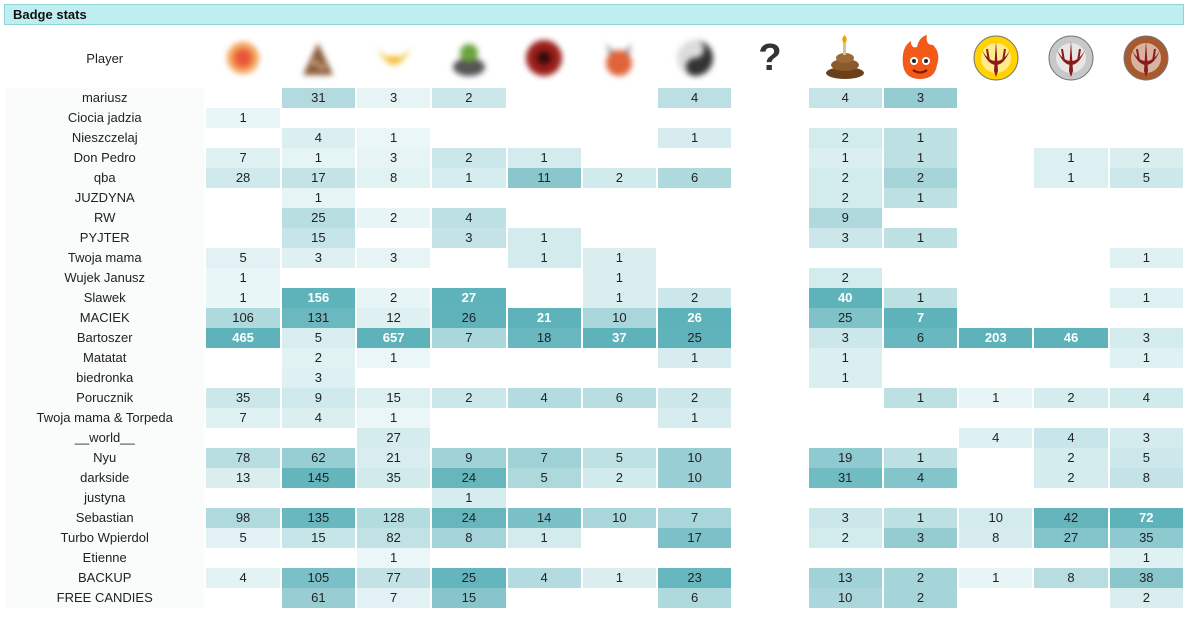  What do you see at coordinates (105, 578) in the screenshot?
I see `player-name-cell: BACKUP` at bounding box center [105, 578].